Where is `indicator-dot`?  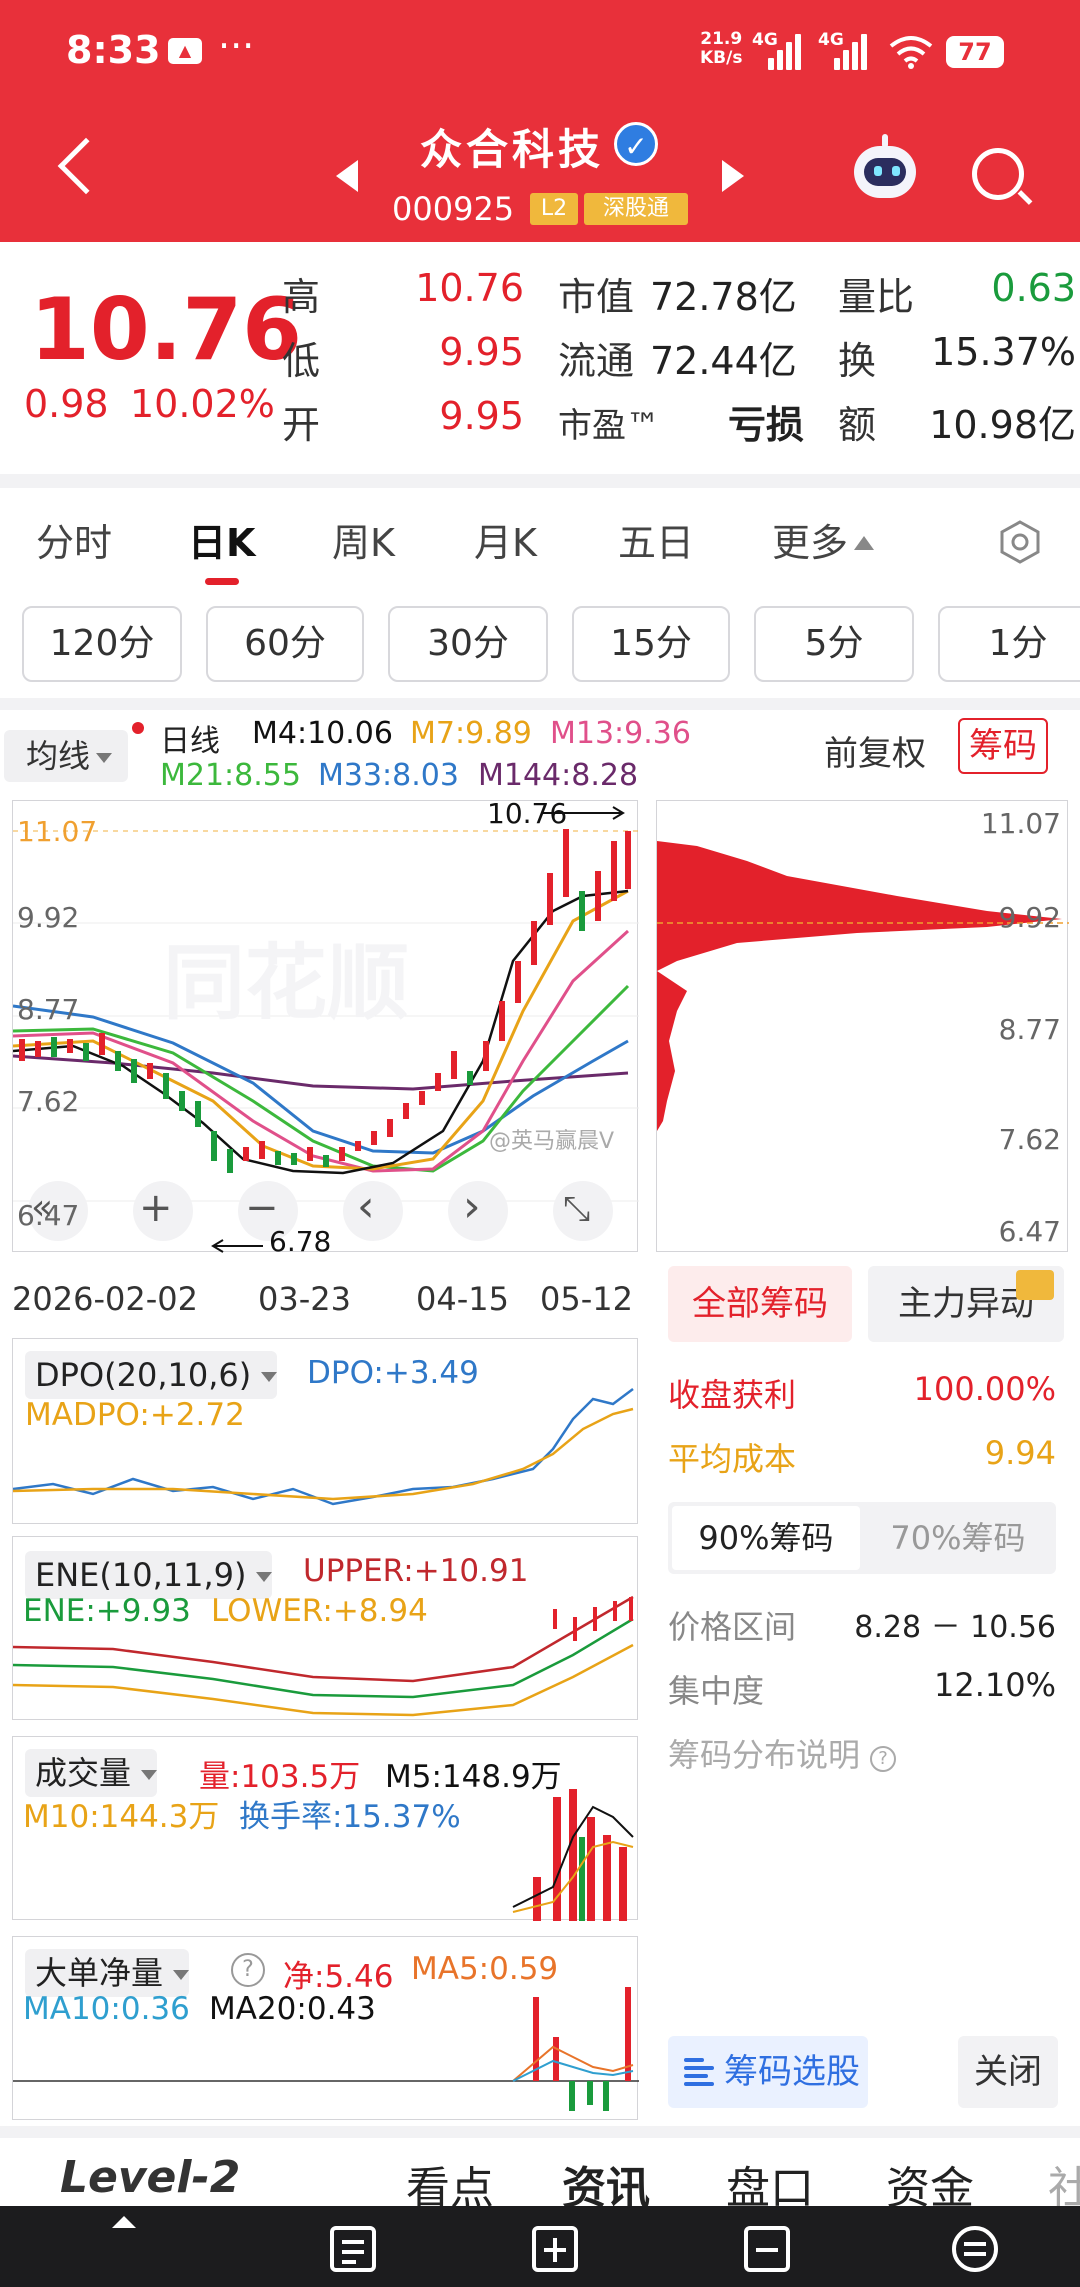
indicator-dot is located at coordinates (138, 728).